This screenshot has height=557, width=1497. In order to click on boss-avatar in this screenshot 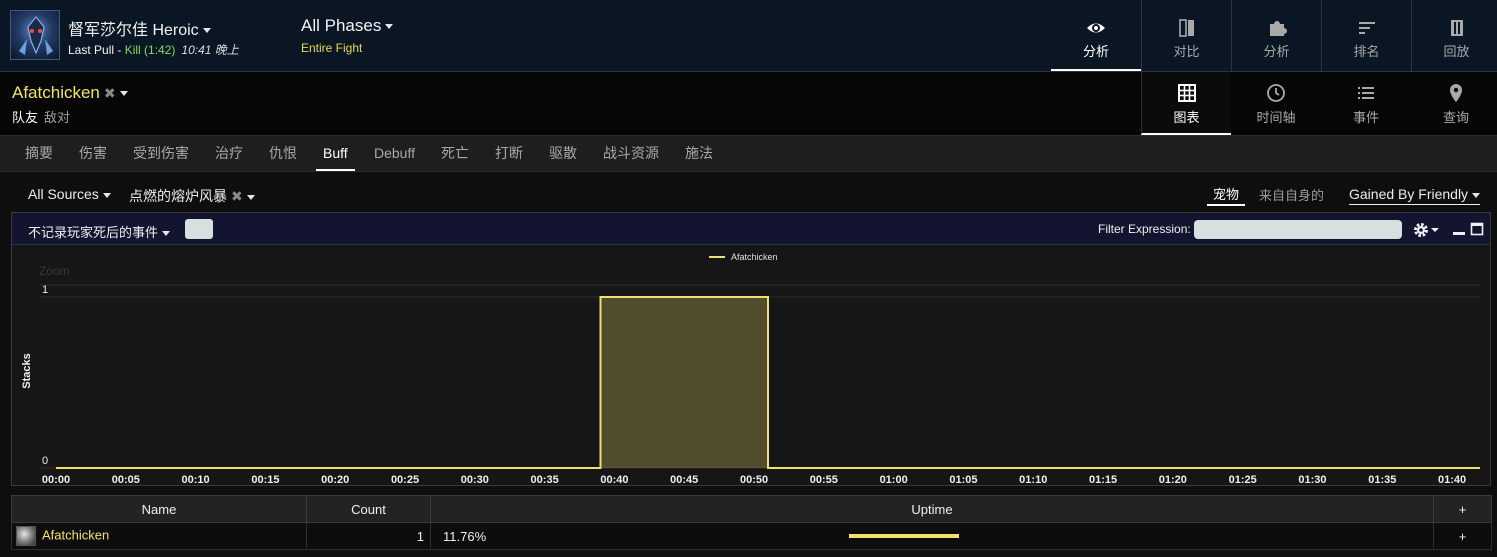, I will do `click(35, 35)`.